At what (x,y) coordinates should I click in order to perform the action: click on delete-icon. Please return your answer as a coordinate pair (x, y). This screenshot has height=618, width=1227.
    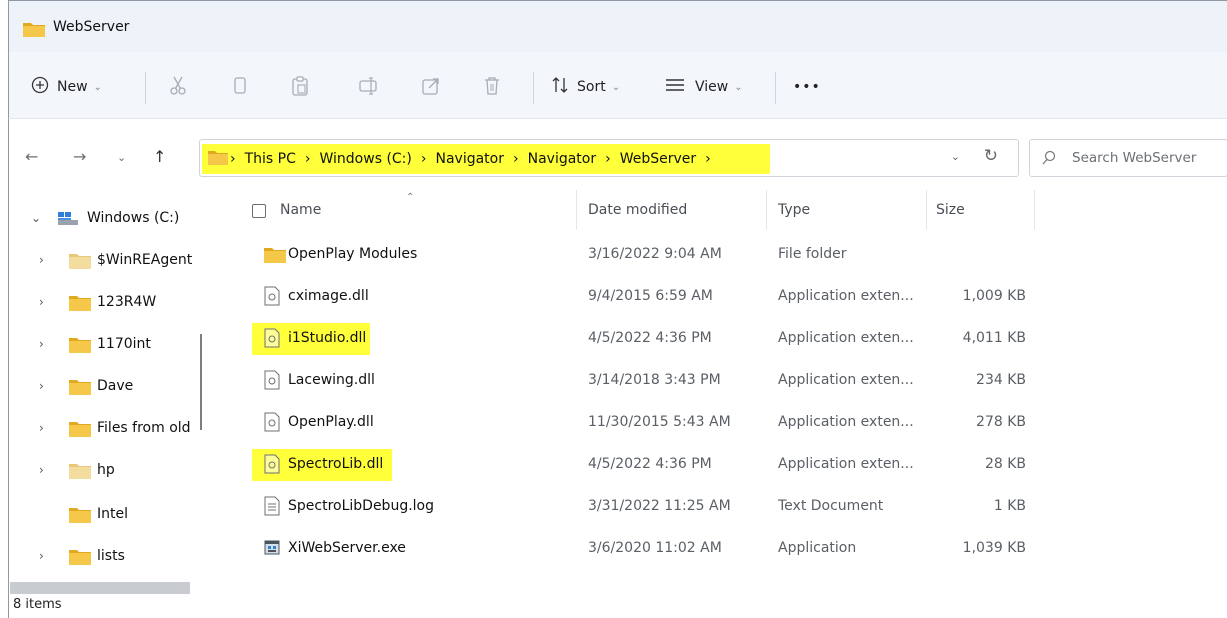
    Looking at the image, I should click on (492, 86).